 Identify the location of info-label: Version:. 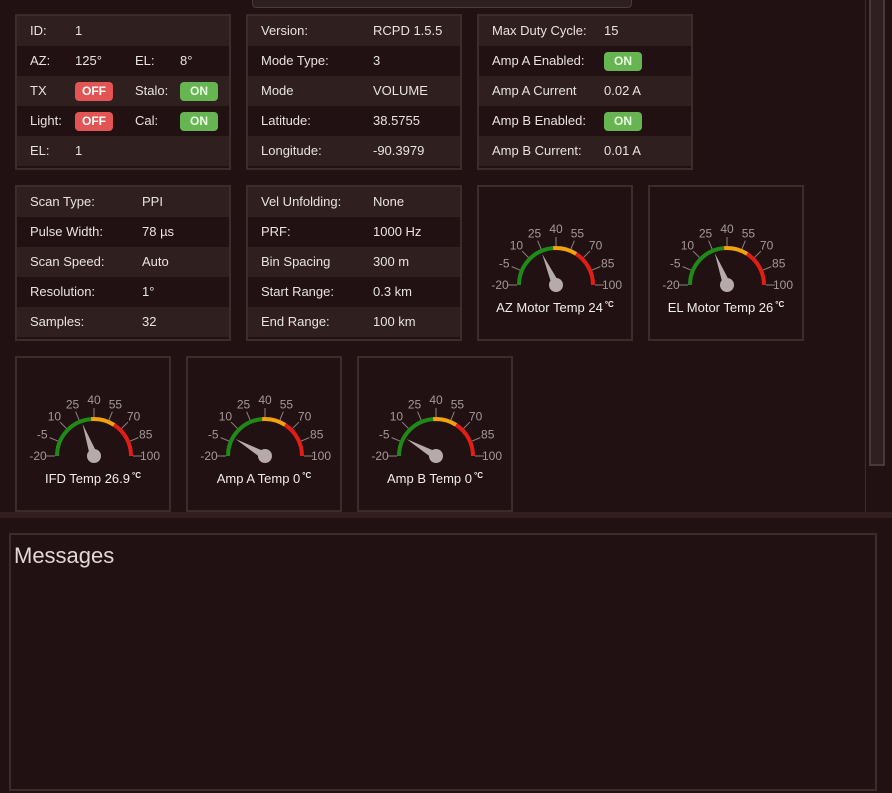
(284, 30).